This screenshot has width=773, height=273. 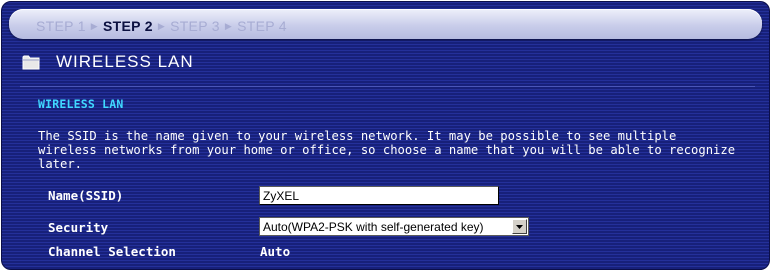 I want to click on step-4: STEP 4, so click(x=262, y=26).